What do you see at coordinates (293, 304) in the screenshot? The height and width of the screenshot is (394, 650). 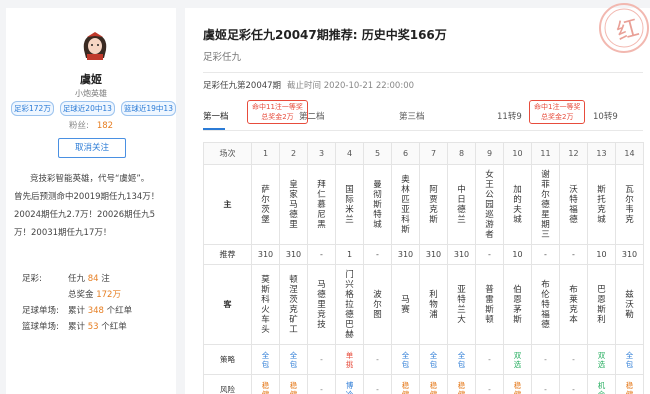 I see `away-team: 顿涅茨克矿工` at bounding box center [293, 304].